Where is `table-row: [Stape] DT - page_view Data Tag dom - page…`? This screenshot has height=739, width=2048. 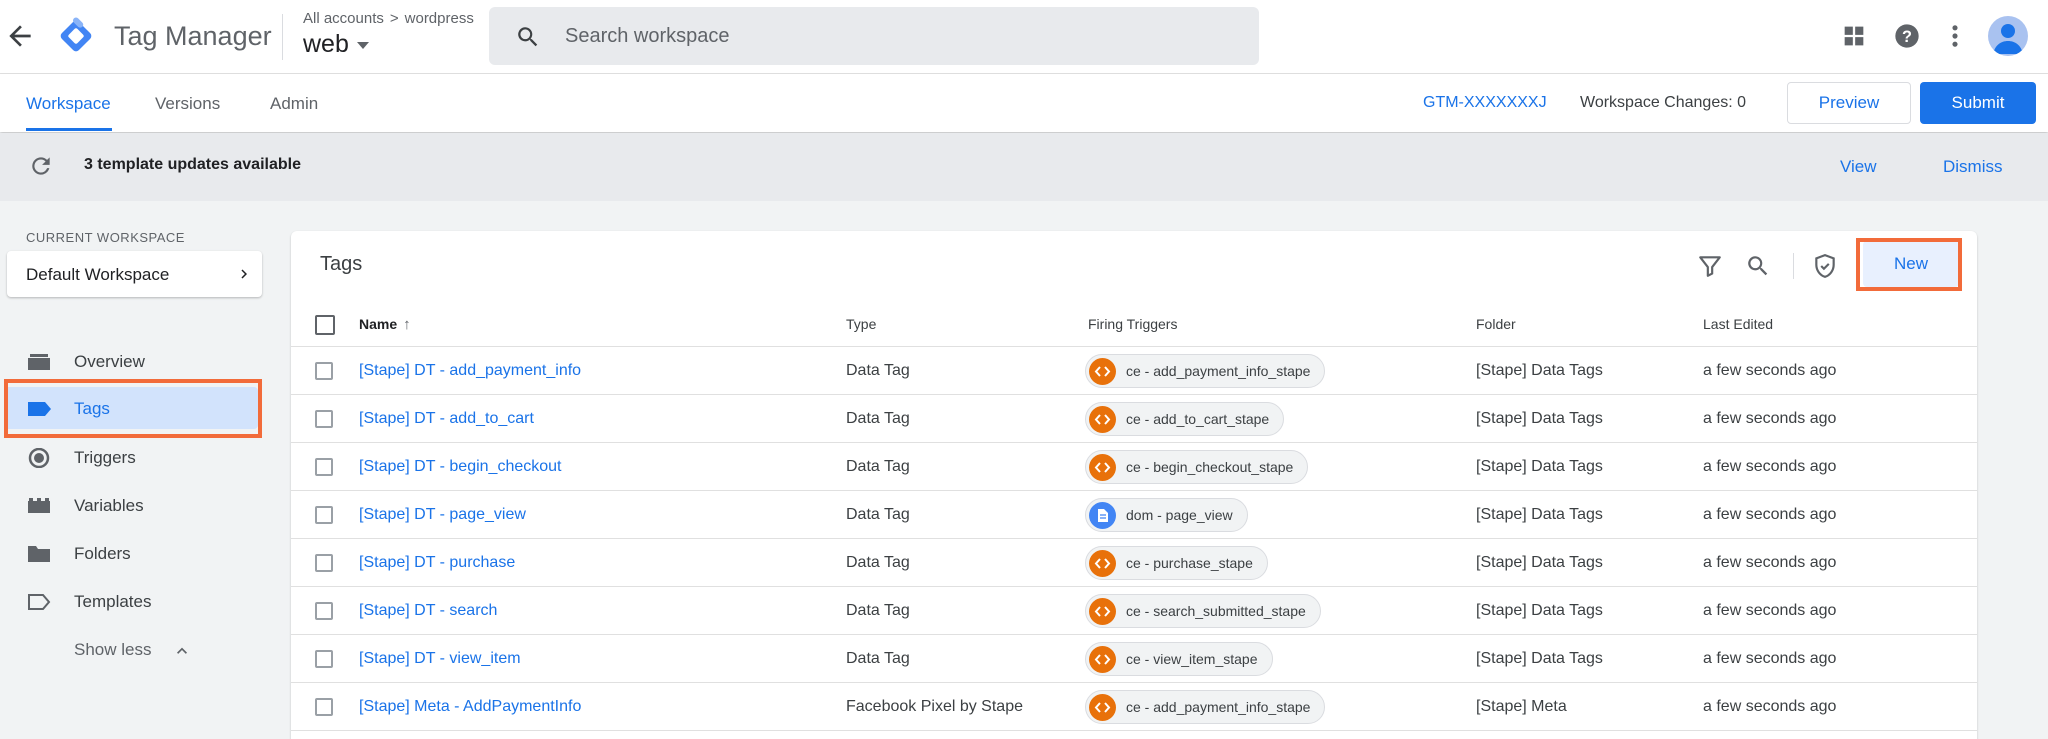 table-row: [Stape] DT - page_view Data Tag dom - page… is located at coordinates (1134, 515).